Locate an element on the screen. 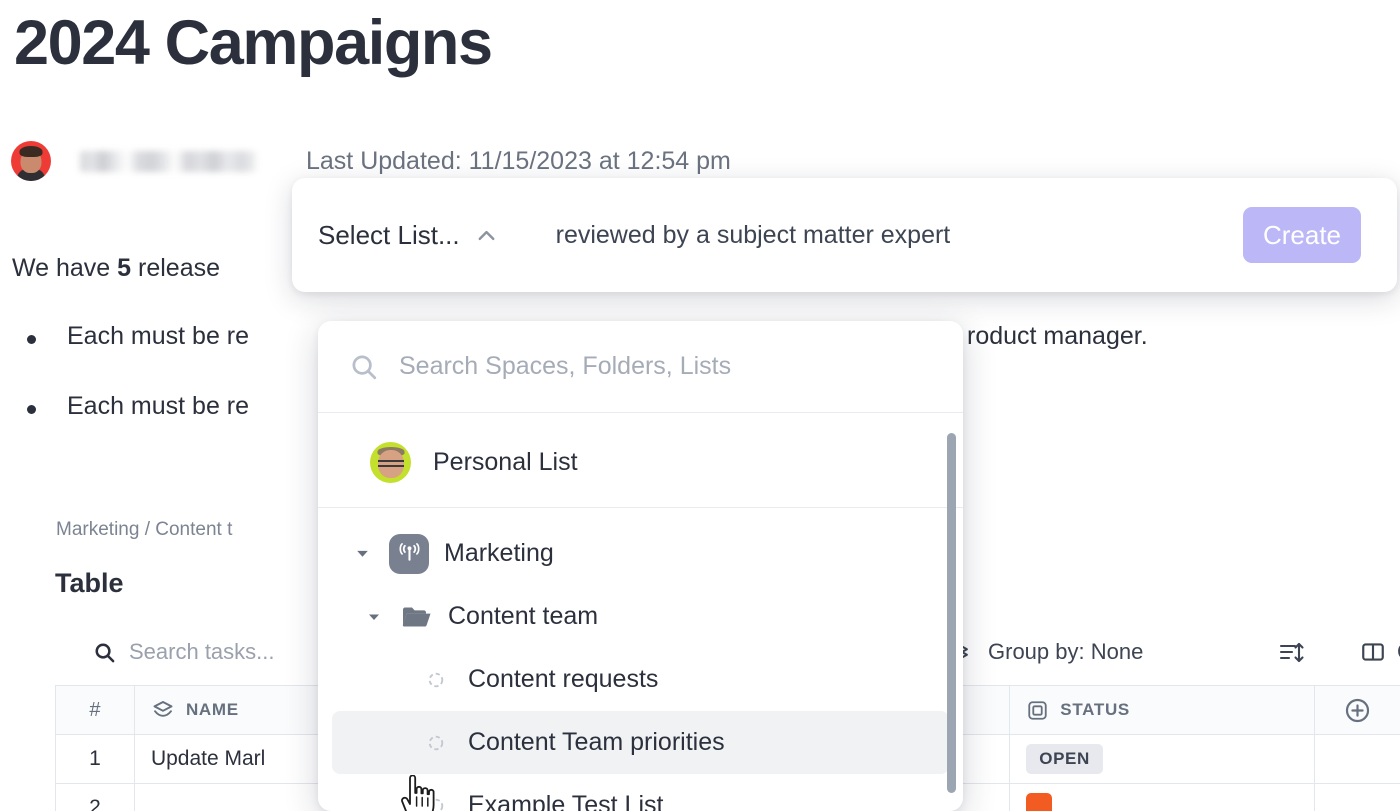 The image size is (1400, 811). picker-item-content-team-priorities: Content Team priorities is located at coordinates (640, 742).